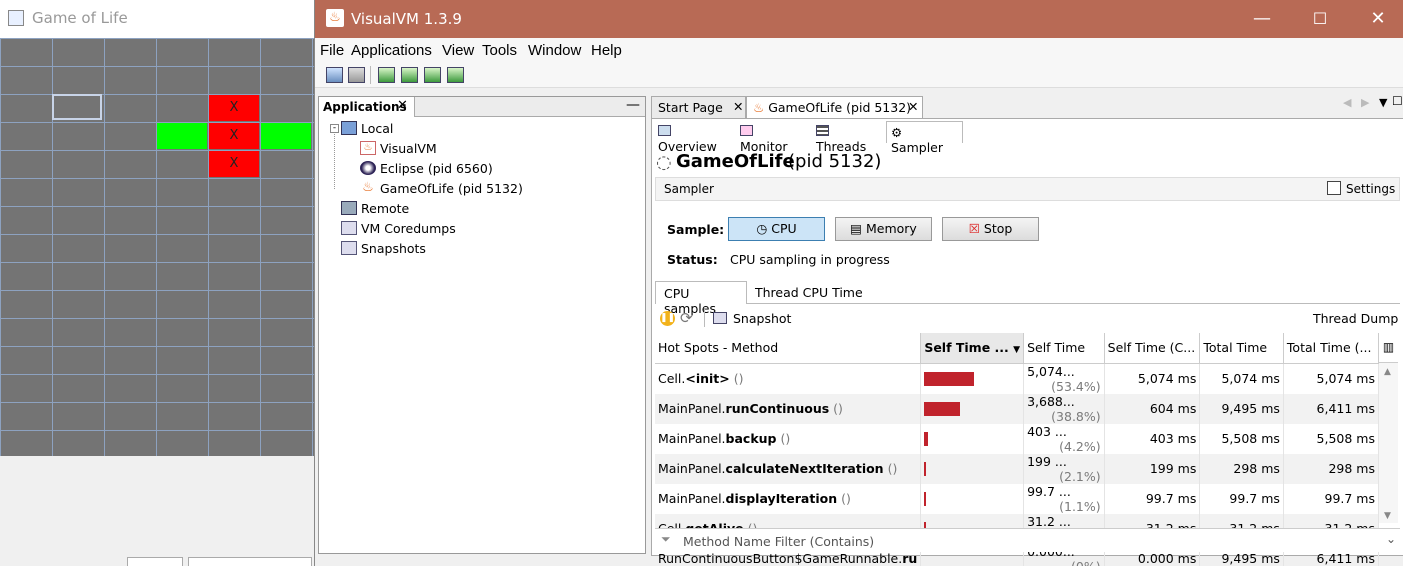 The image size is (1403, 566). What do you see at coordinates (367, 107) in the screenshot?
I see `applications-tab: Applications ✕` at bounding box center [367, 107].